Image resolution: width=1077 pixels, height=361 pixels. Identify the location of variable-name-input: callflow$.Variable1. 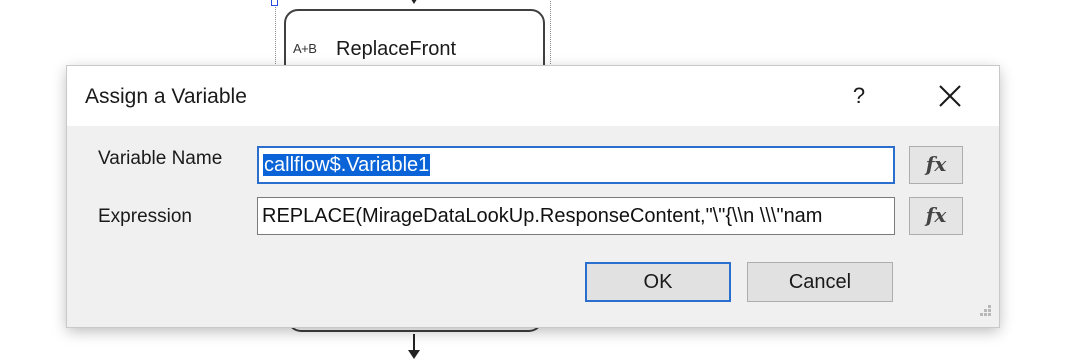
(576, 165).